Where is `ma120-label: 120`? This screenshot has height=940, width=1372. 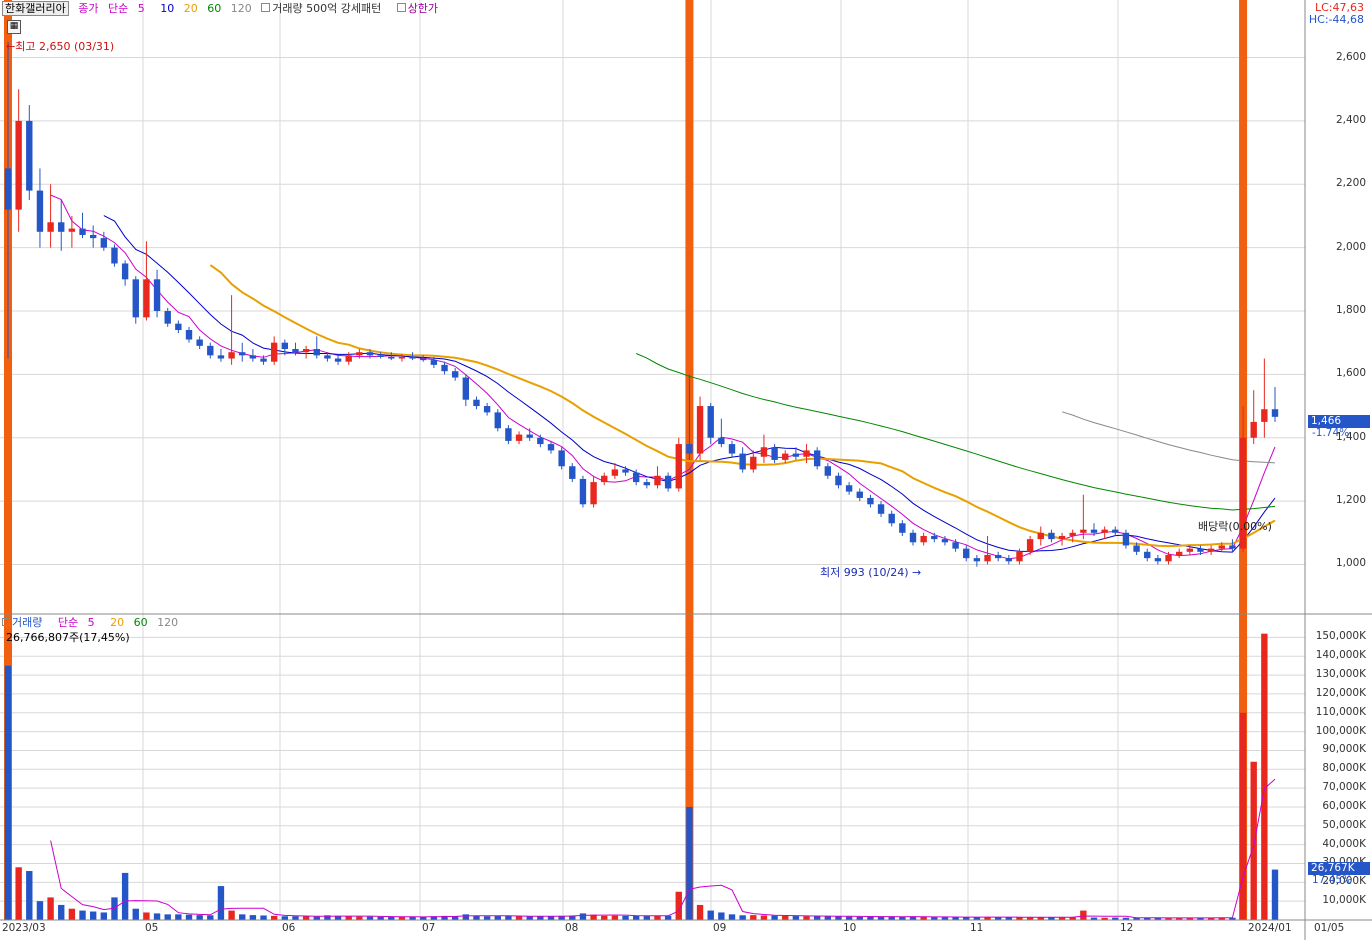
ma120-label: 120 is located at coordinates (241, 8).